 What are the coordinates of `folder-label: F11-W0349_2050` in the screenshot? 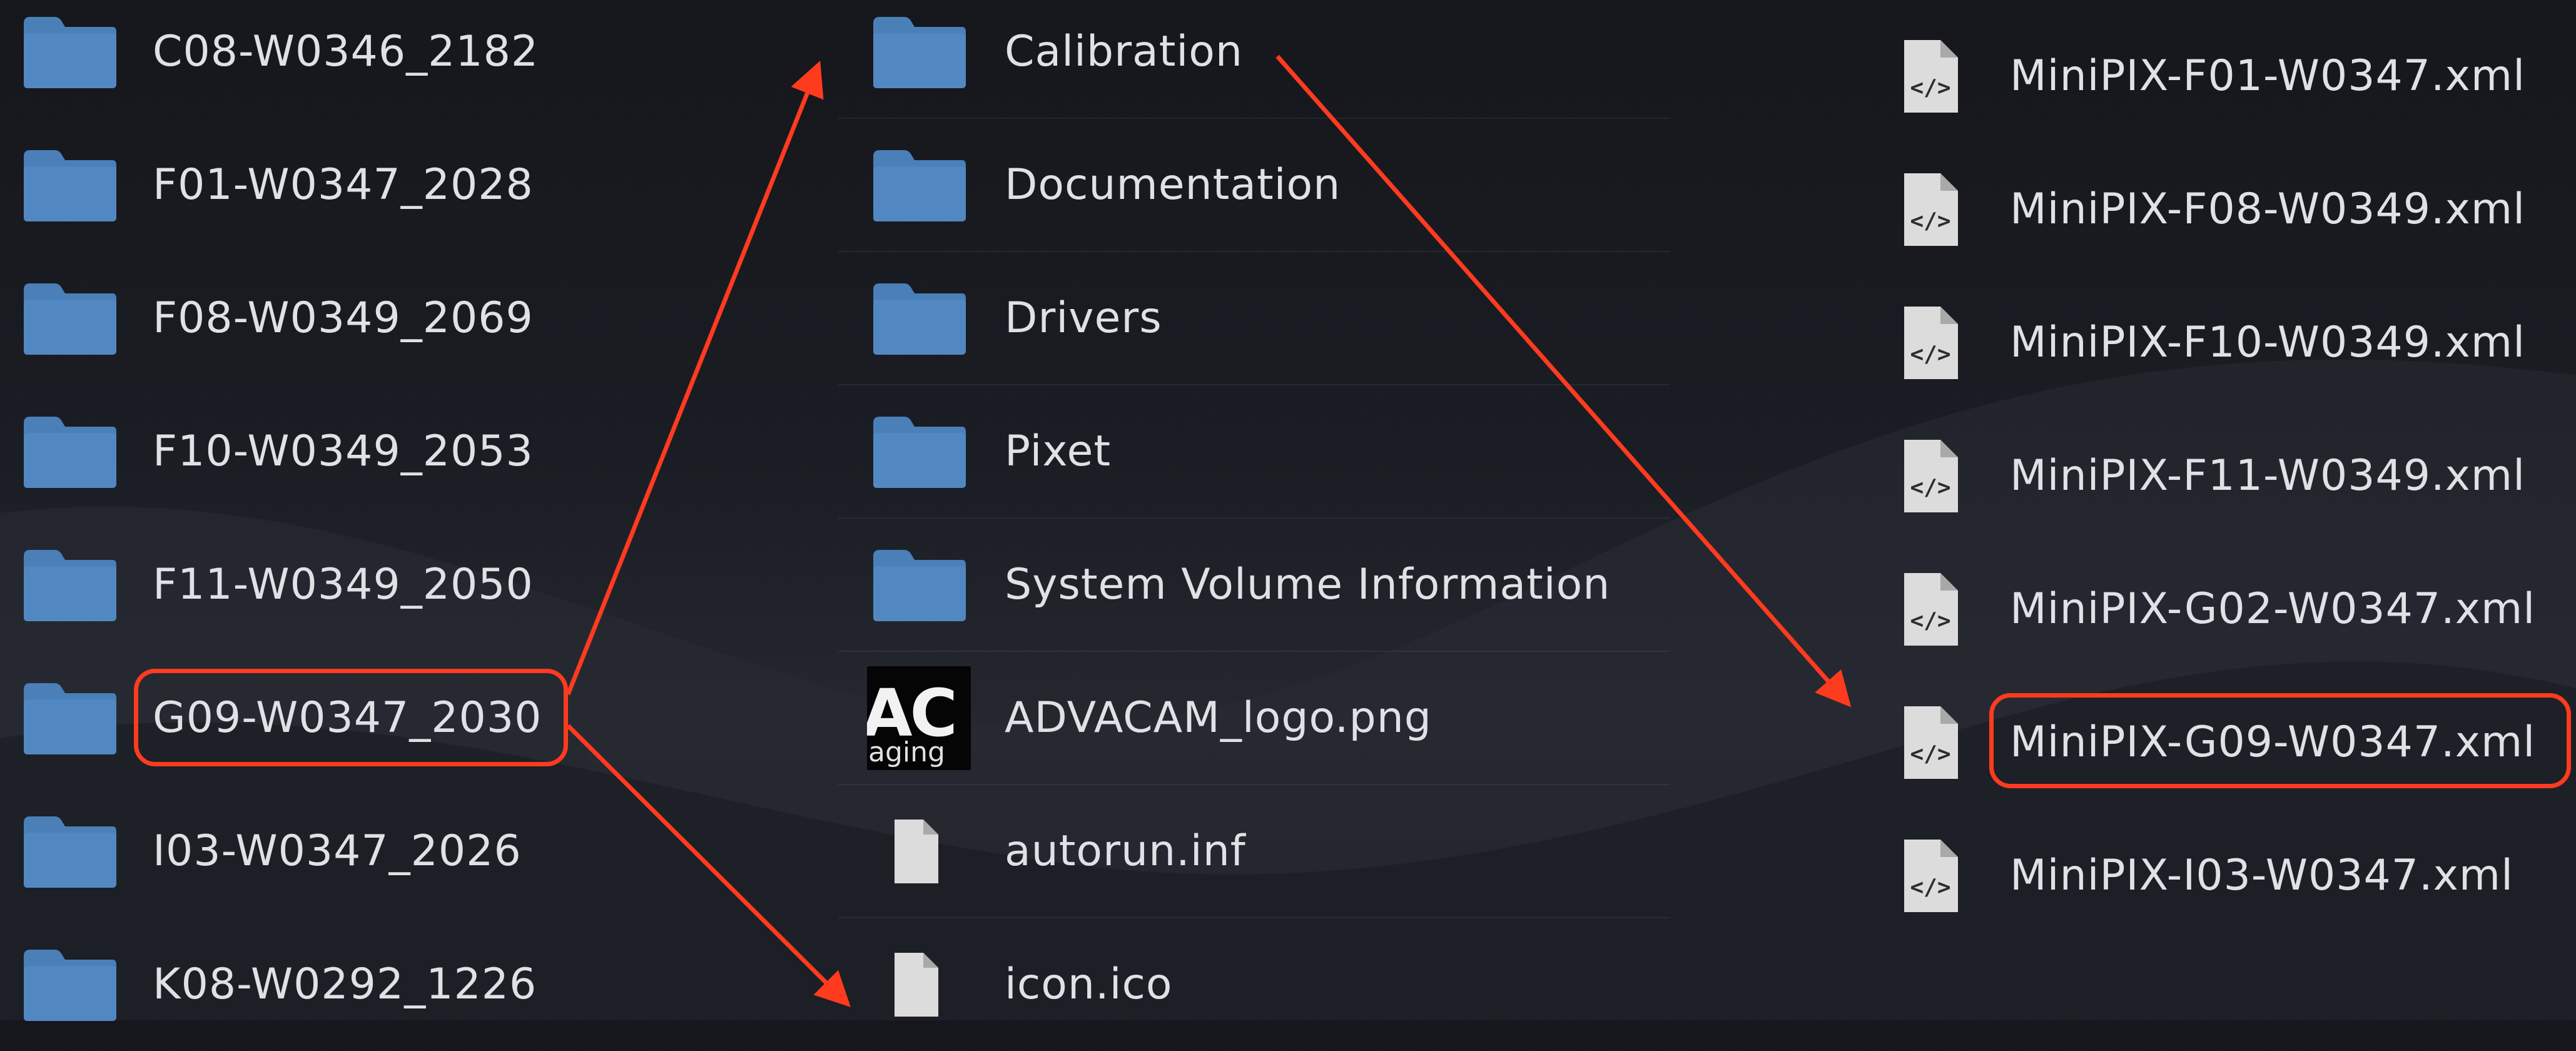 It's located at (343, 584).